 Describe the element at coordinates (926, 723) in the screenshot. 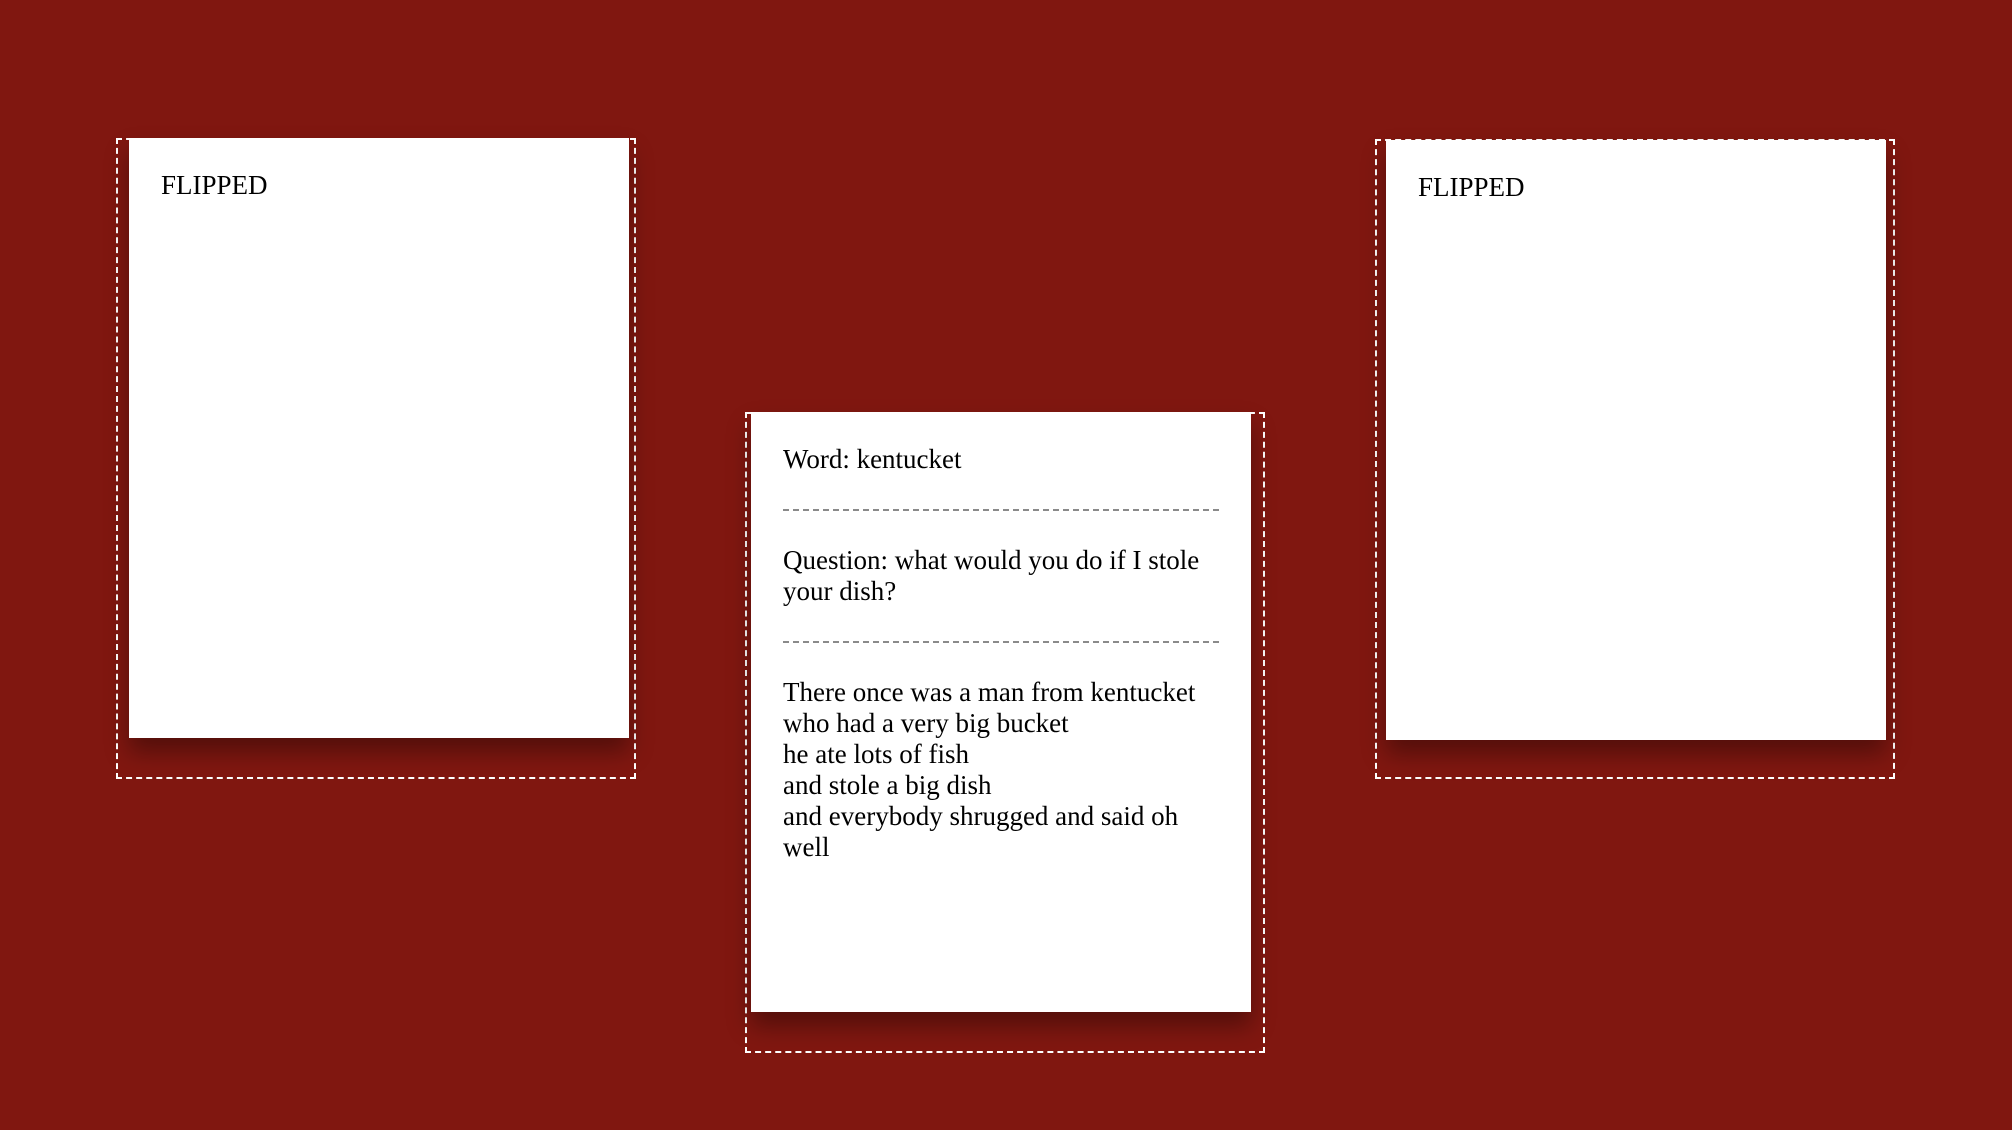

I see `poem-line: who had a very big bucket` at that location.